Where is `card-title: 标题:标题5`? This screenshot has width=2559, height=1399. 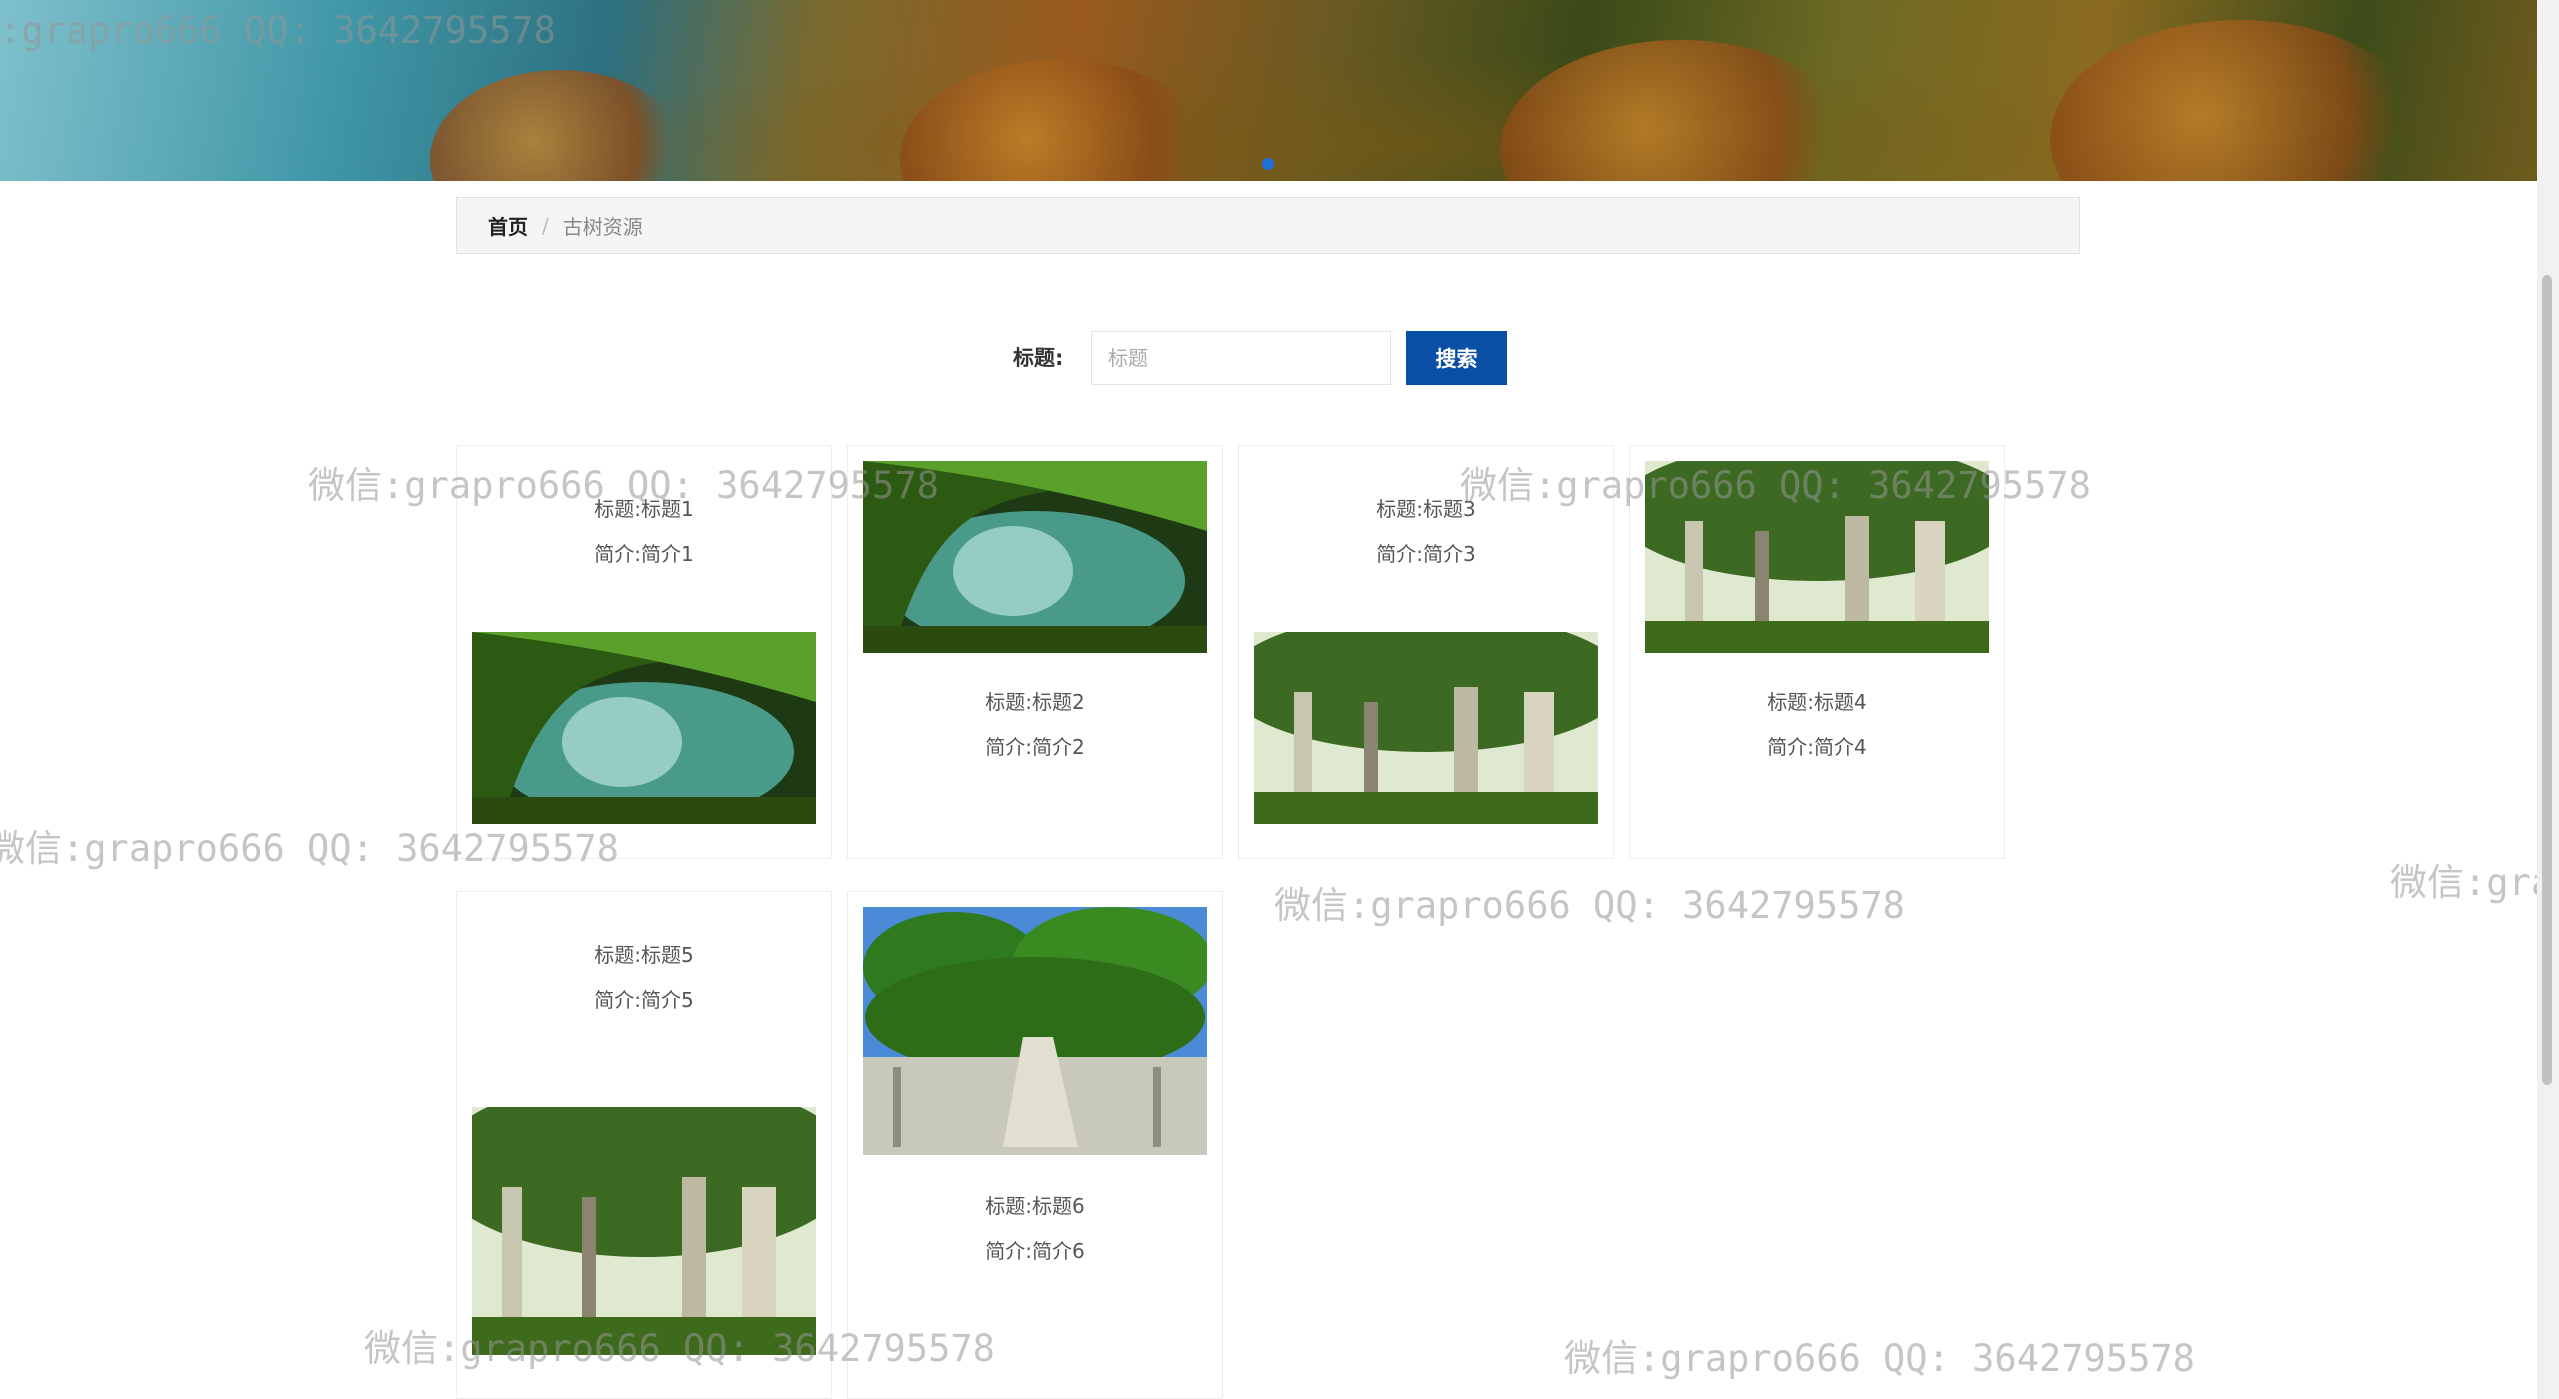
card-title: 标题:标题5 is located at coordinates (644, 955).